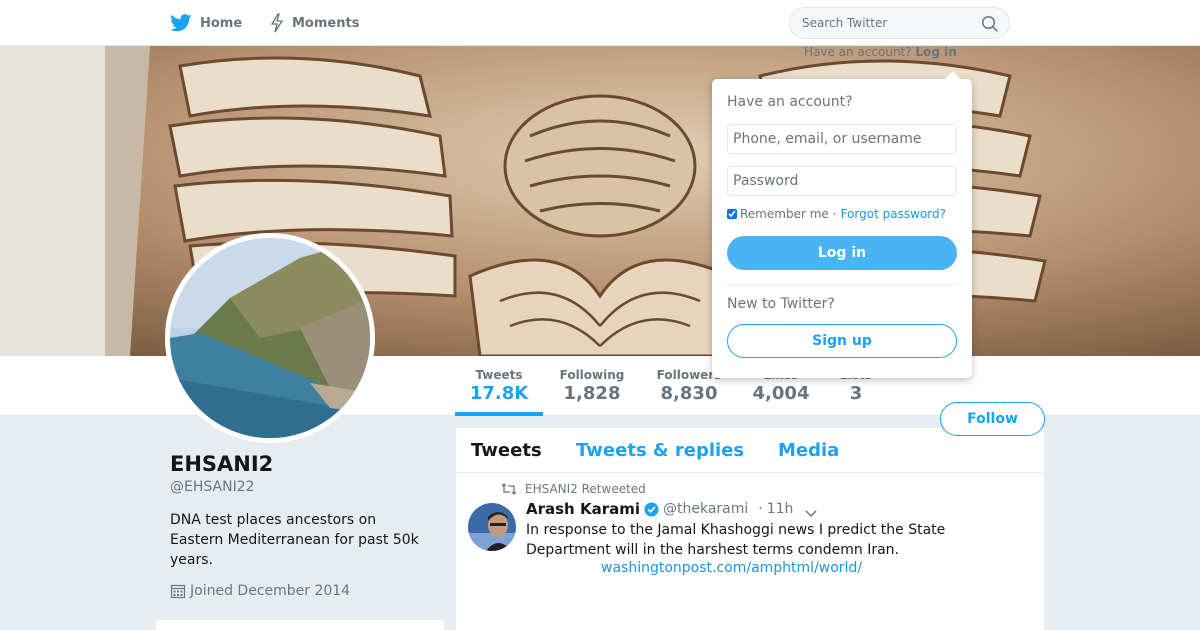 The height and width of the screenshot is (630, 1200). I want to click on lightning-icon, so click(277, 23).